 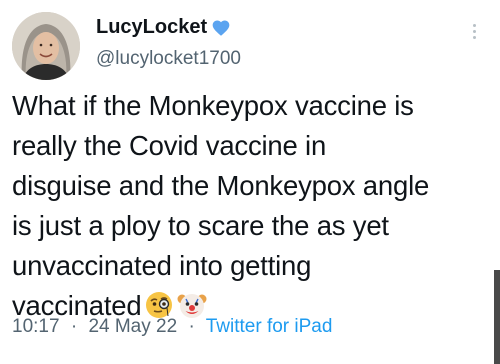 I want to click on tweet-date: 24 May 22, so click(x=132, y=326).